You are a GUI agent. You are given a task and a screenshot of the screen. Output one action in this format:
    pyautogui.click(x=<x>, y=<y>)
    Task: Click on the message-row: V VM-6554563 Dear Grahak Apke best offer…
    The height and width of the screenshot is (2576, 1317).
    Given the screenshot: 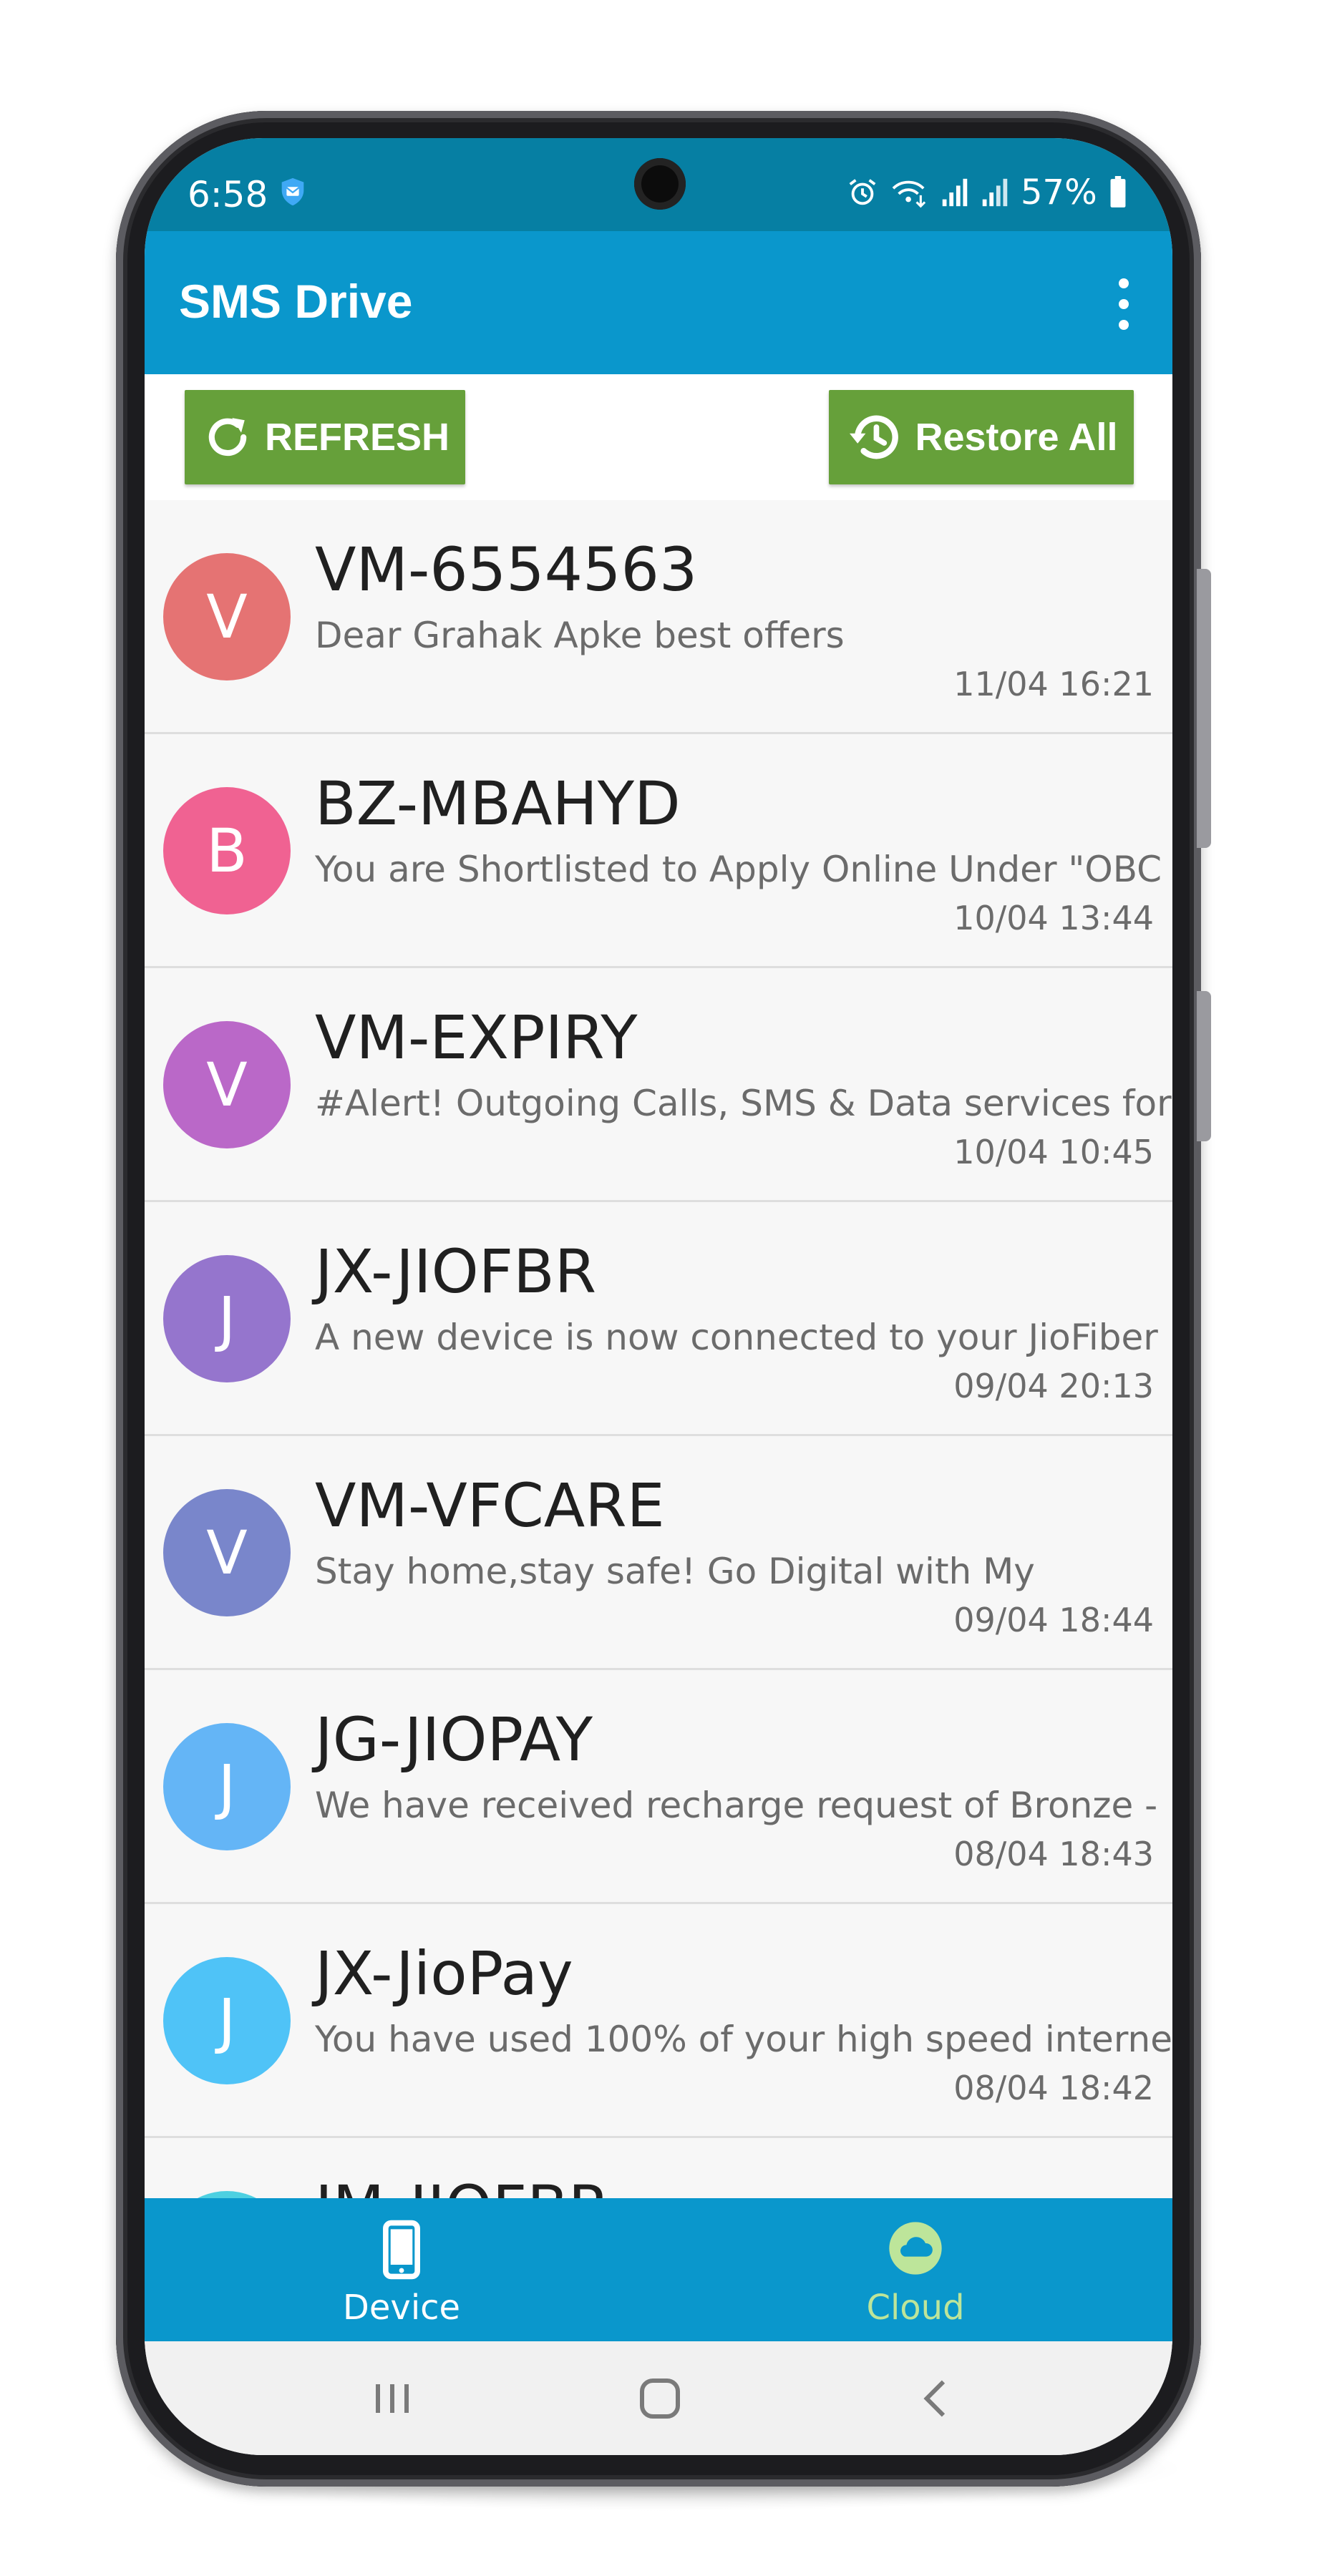 What is the action you would take?
    pyautogui.click(x=658, y=617)
    